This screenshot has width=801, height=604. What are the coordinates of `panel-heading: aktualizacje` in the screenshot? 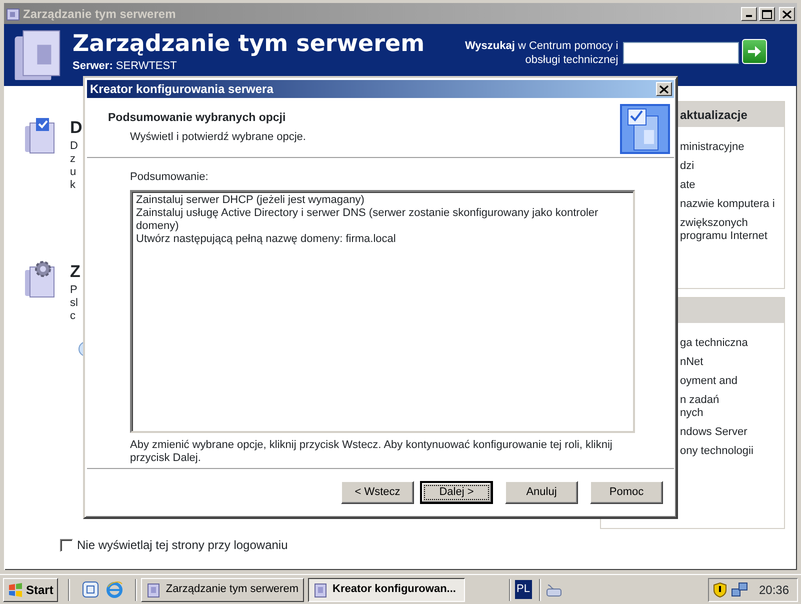 It's located at (714, 115).